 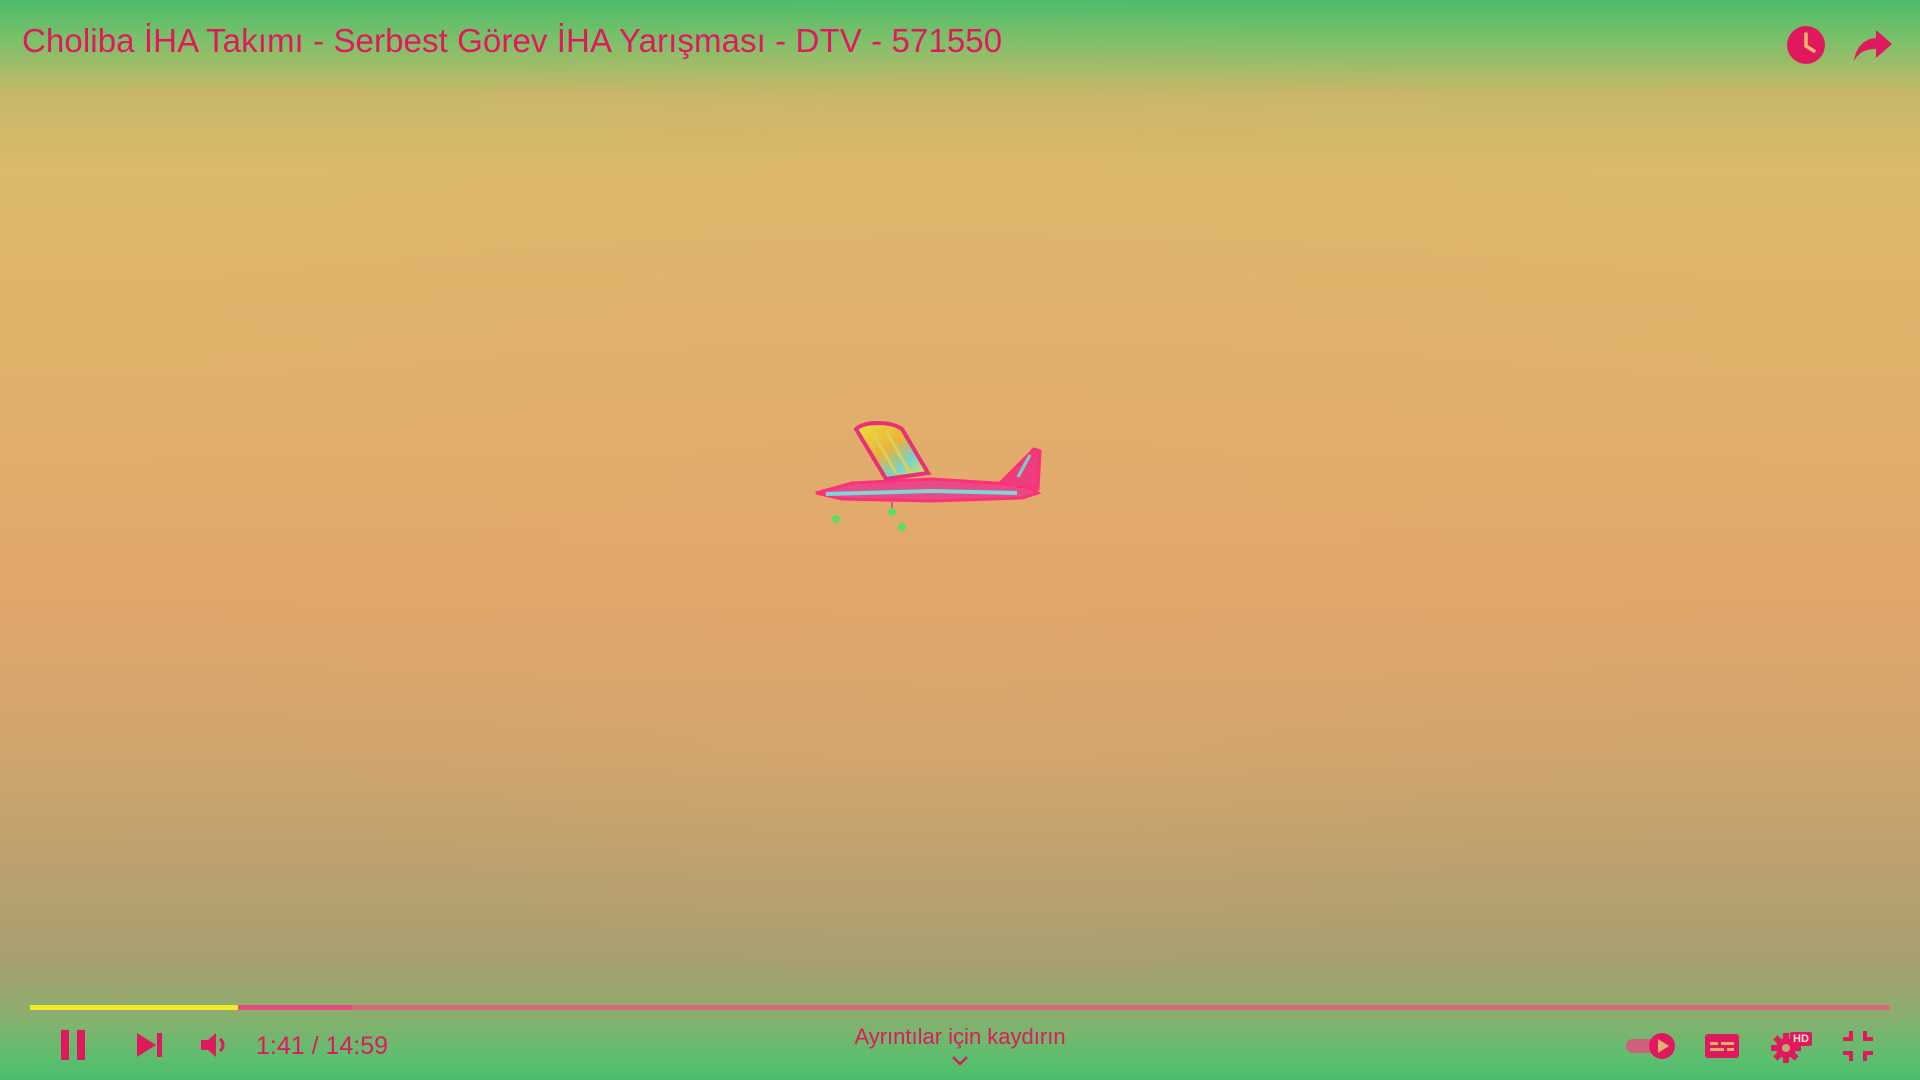 What do you see at coordinates (134, 1007) in the screenshot?
I see `progress-played` at bounding box center [134, 1007].